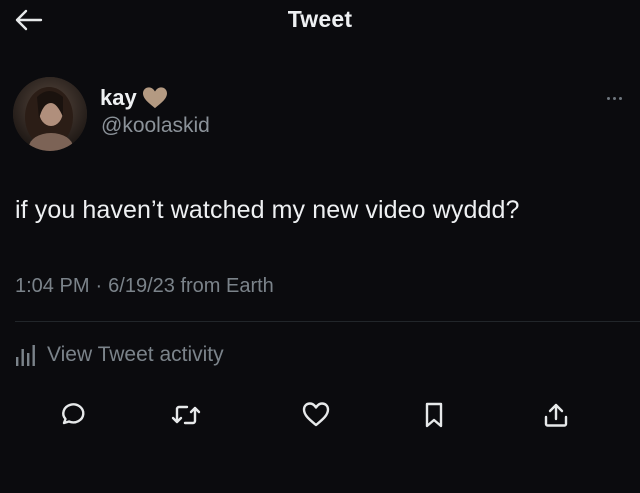 Image resolution: width=640 pixels, height=493 pixels. What do you see at coordinates (327, 321) in the screenshot?
I see `divider` at bounding box center [327, 321].